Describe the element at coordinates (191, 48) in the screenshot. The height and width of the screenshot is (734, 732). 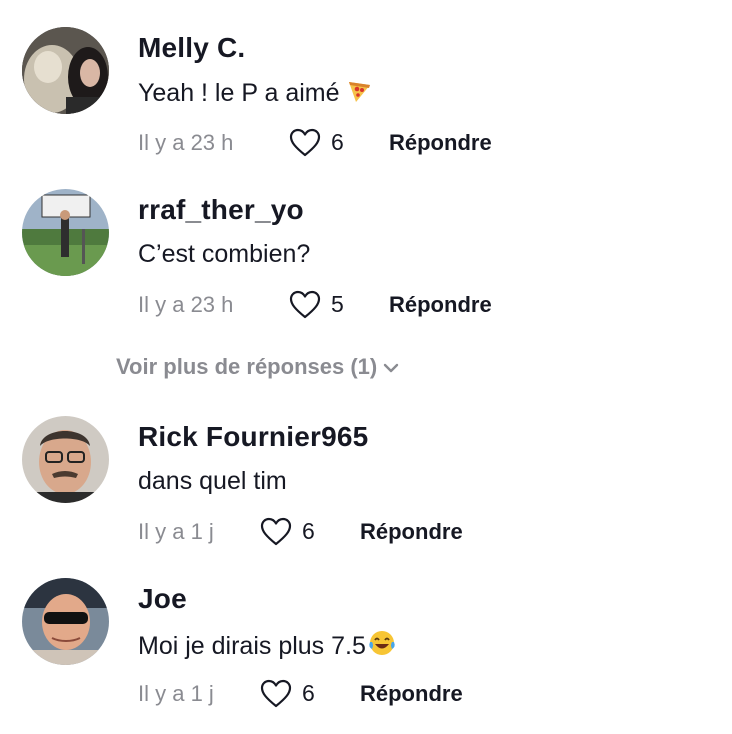
I see `username: Melly C.` at that location.